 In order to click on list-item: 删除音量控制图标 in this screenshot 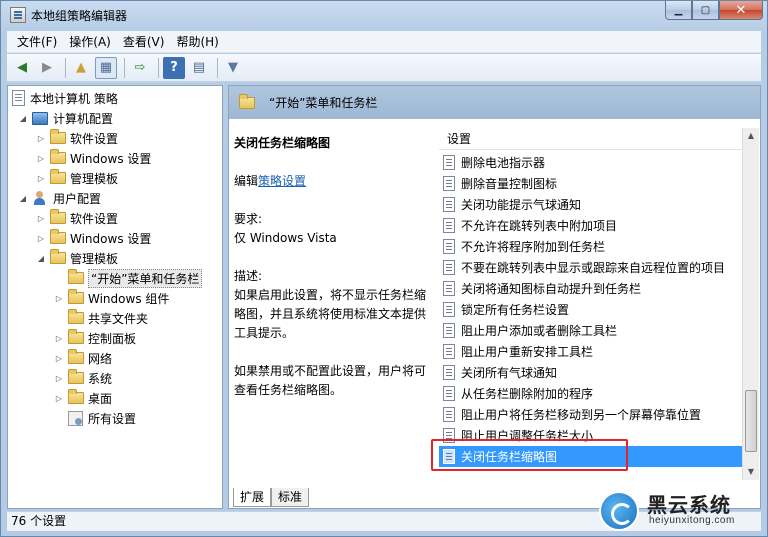, I will do `click(591, 183)`.